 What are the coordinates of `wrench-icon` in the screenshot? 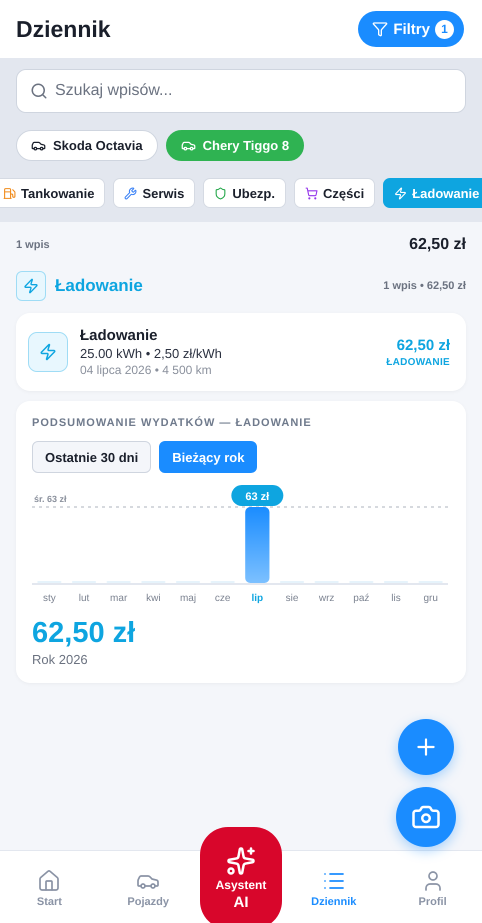 It's located at (131, 193).